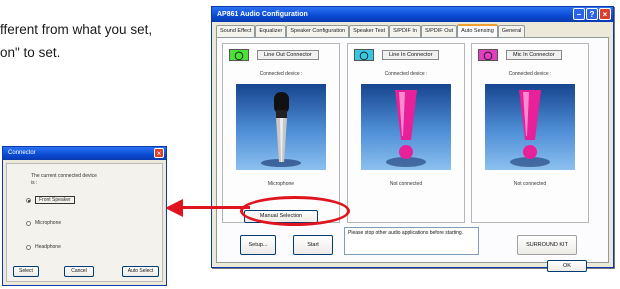  Describe the element at coordinates (364, 55) in the screenshot. I see `line-in-jack-icon: ◯` at that location.